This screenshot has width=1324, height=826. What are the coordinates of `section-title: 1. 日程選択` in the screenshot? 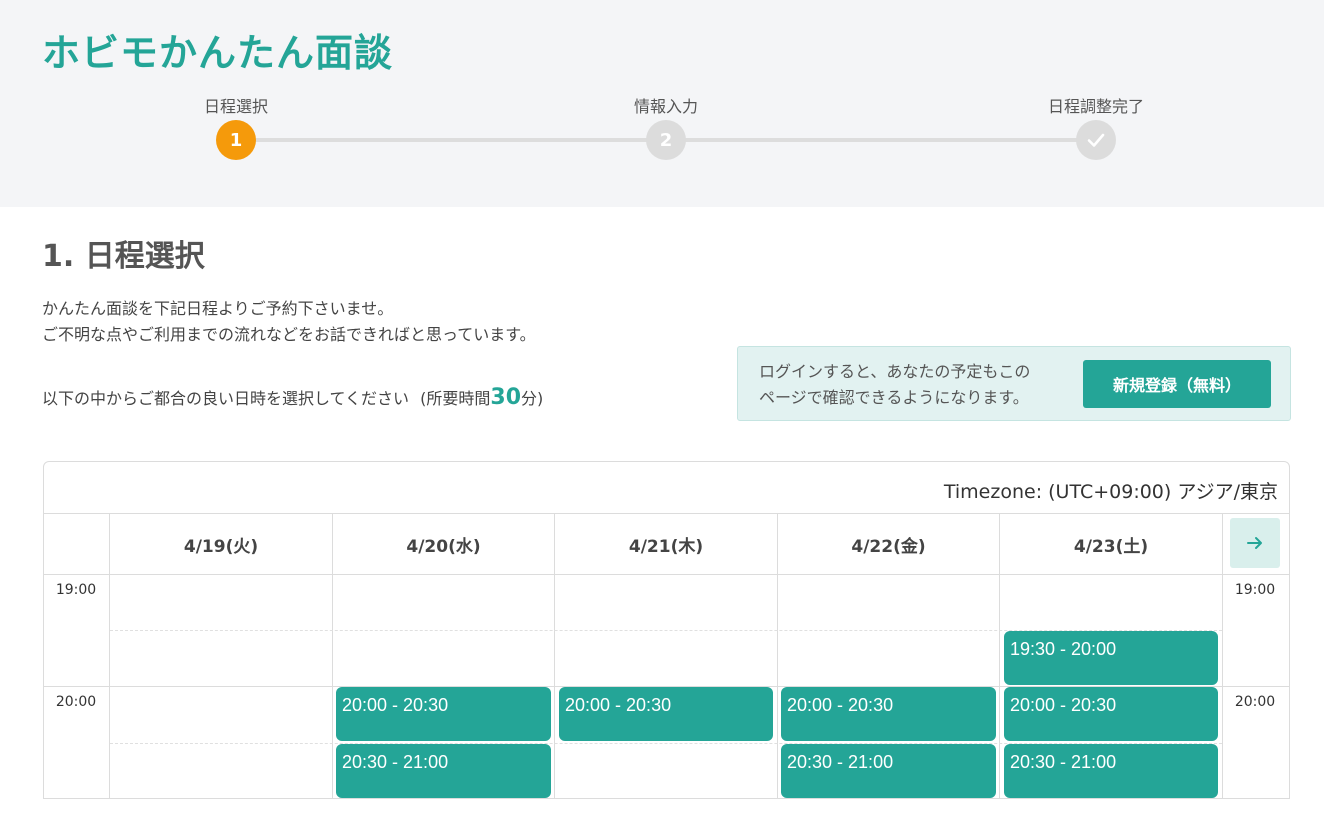 It's located at (123, 256).